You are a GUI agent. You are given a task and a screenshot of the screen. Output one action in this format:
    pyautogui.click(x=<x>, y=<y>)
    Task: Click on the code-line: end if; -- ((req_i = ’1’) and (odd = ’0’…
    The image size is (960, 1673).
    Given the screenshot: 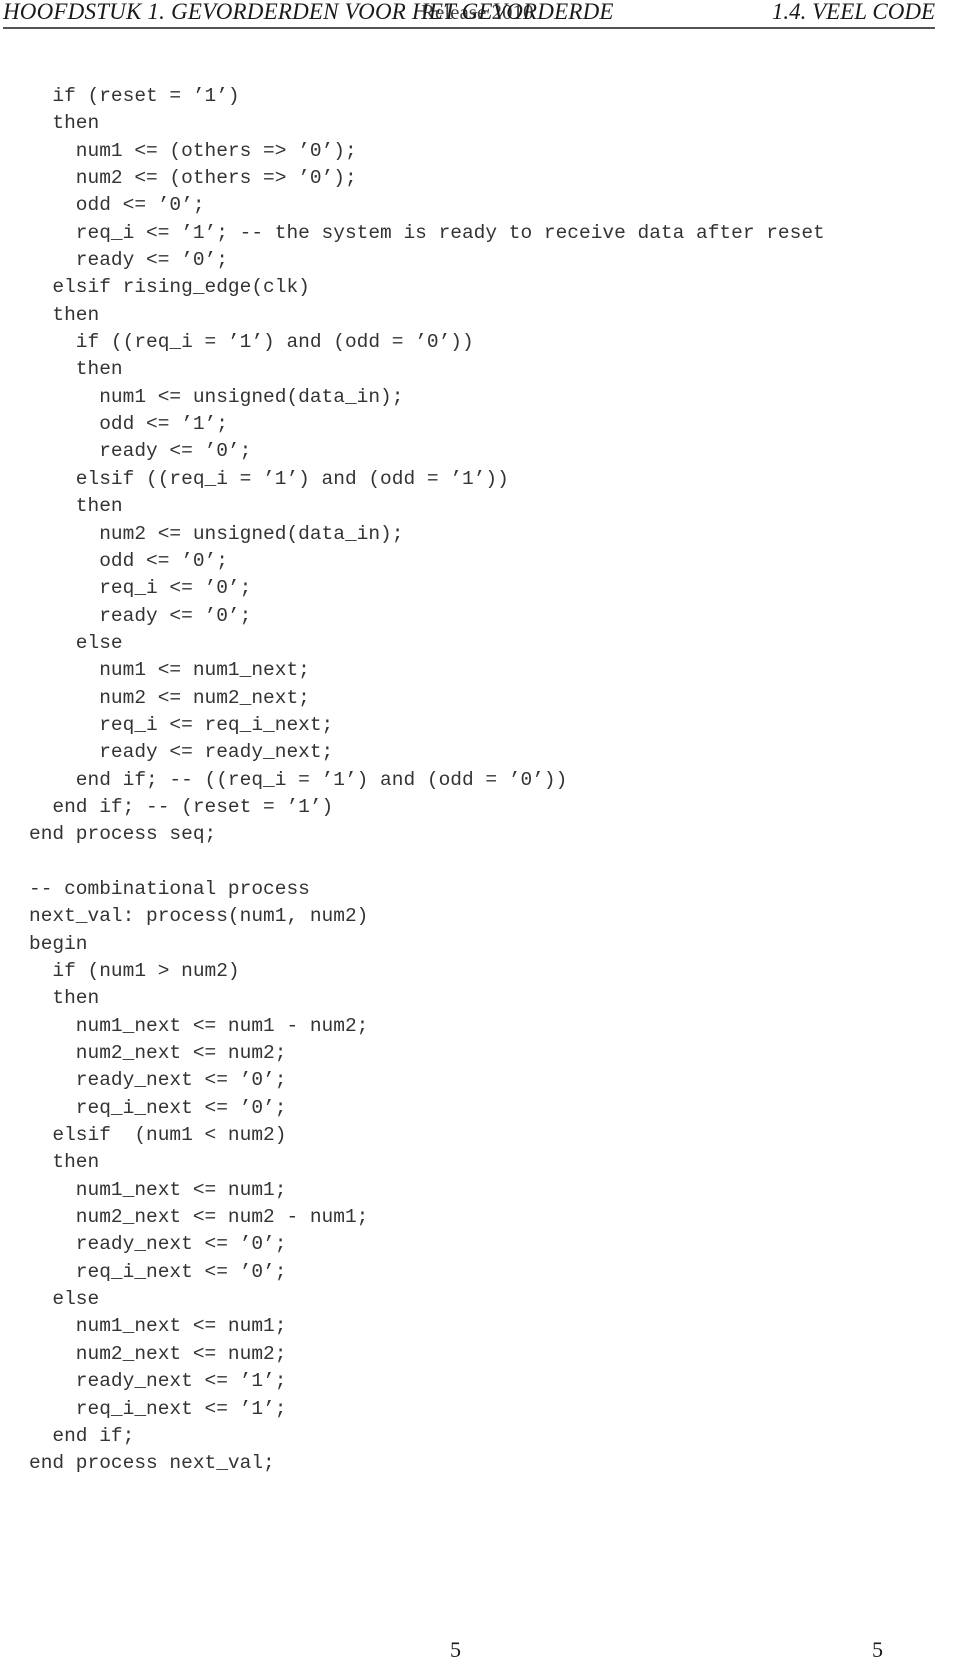 What is the action you would take?
    pyautogui.click(x=298, y=779)
    